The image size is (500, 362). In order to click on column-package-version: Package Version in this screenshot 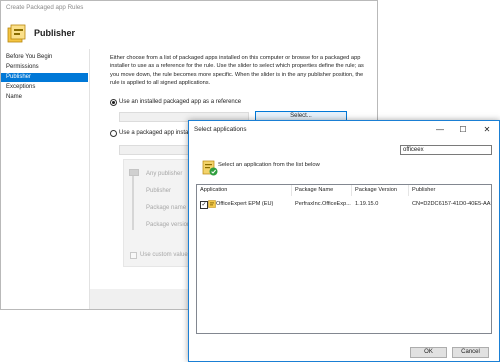, I will do `click(380, 190)`.